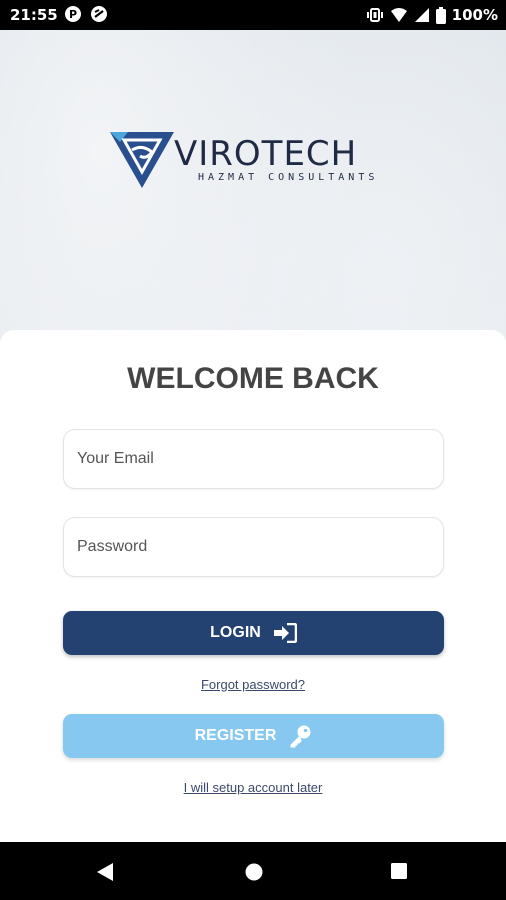  I want to click on virotech-logo: VIROTECH HAZMAT CONSULTANTS, so click(256, 161).